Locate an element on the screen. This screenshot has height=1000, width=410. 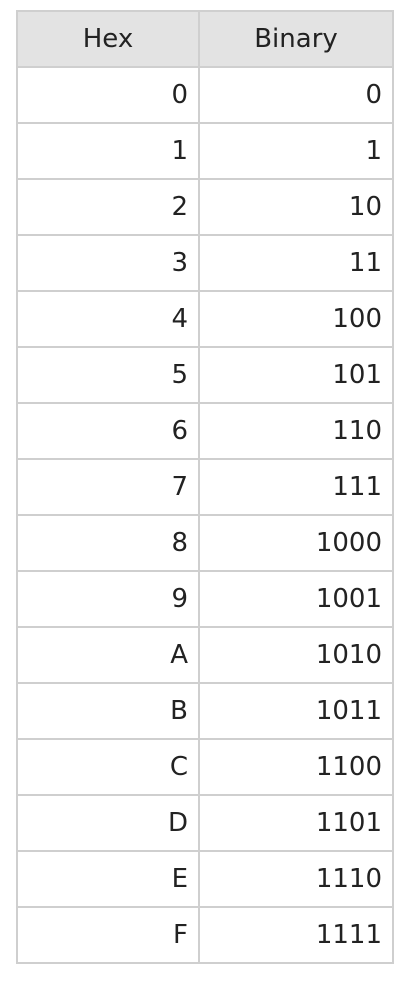
table-row: 7 111 is located at coordinates (205, 487).